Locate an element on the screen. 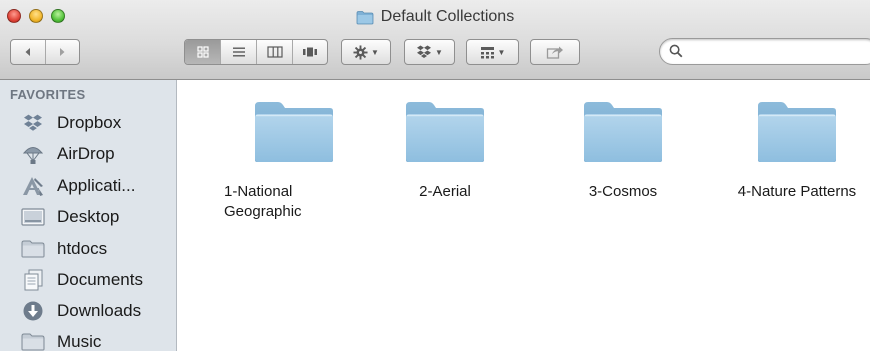 This screenshot has width=870, height=351. back-forward-buttons is located at coordinates (45, 52).